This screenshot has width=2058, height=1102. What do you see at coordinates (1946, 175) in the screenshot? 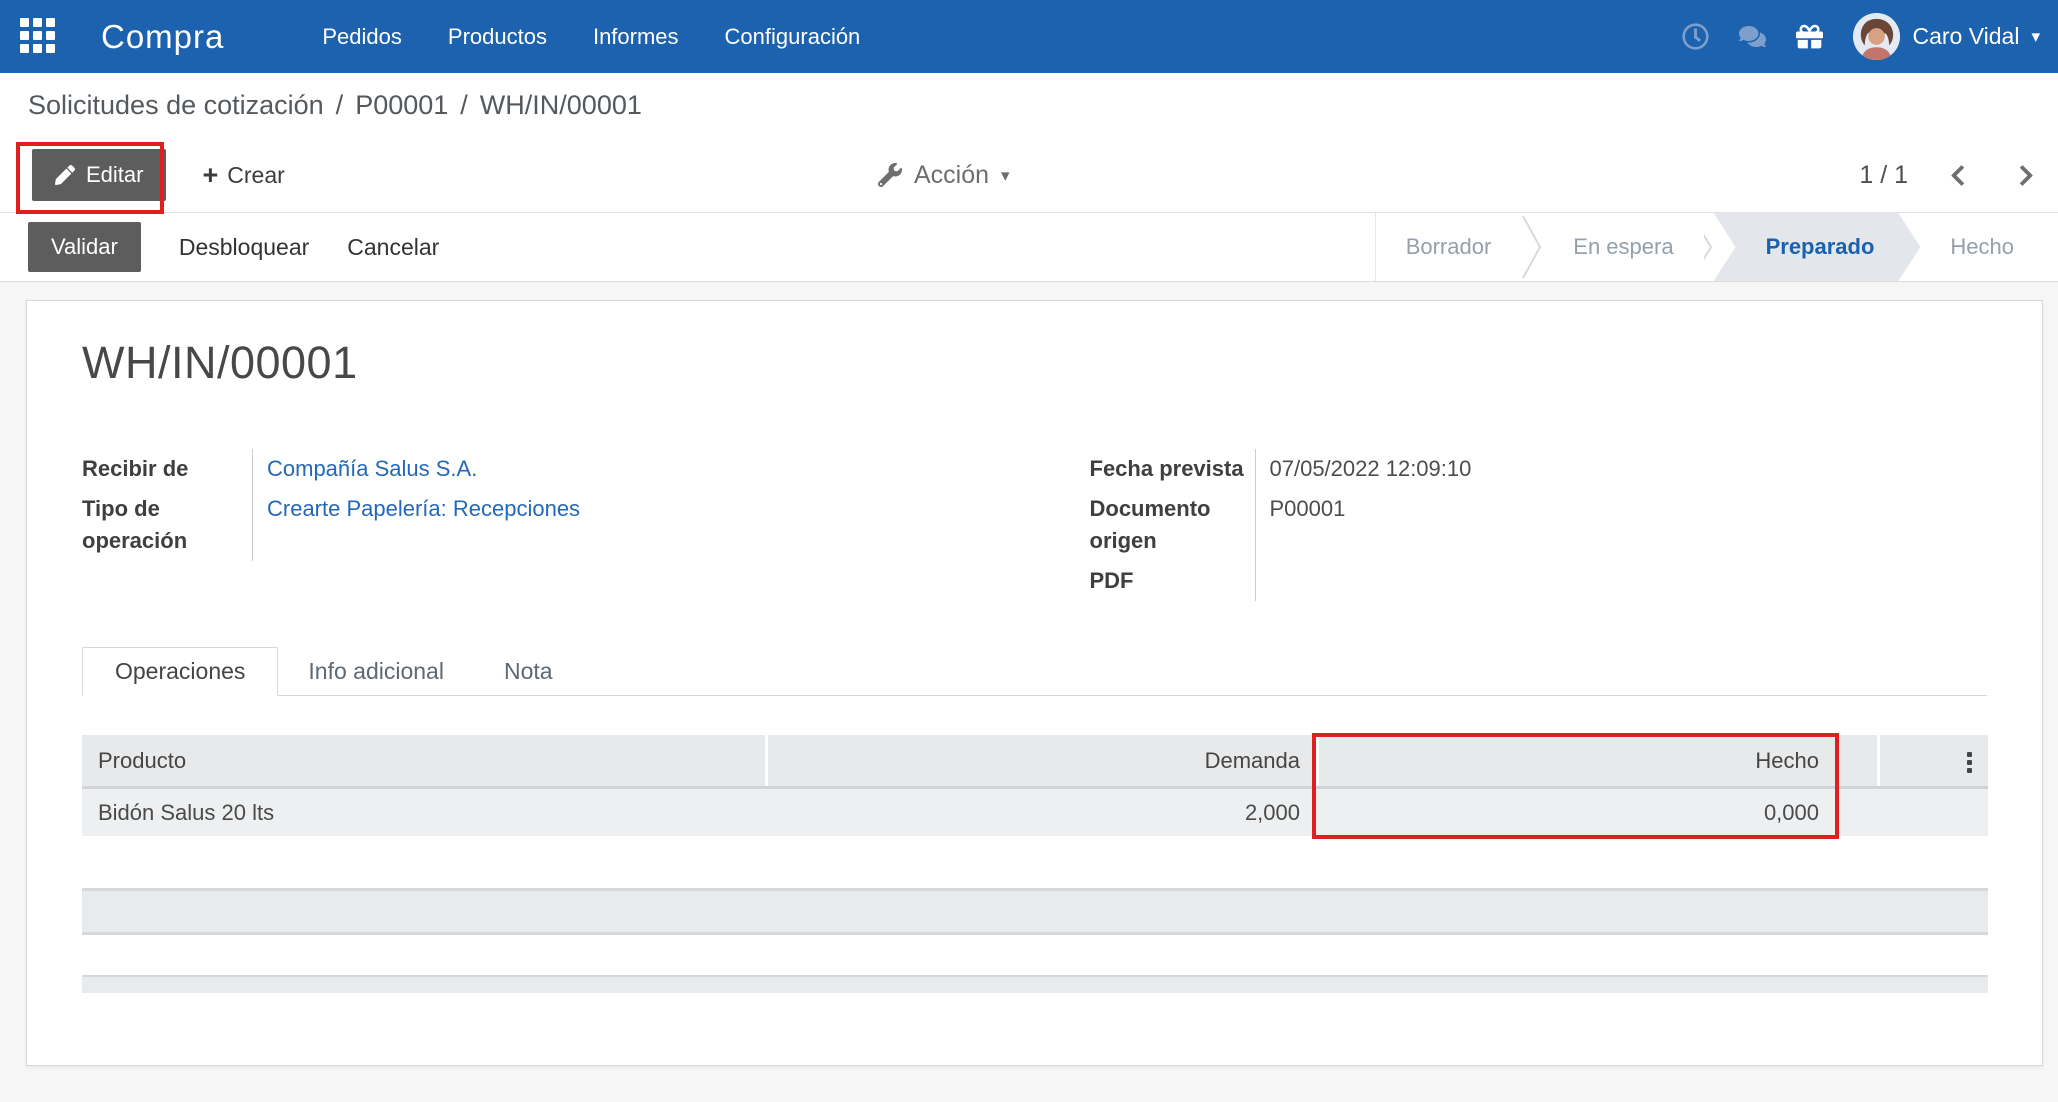
I see `pager: 1 / 1` at bounding box center [1946, 175].